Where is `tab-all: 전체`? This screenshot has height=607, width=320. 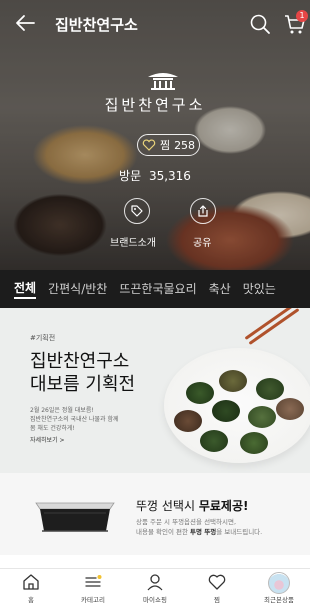
tab-all: 전체 is located at coordinates (25, 289).